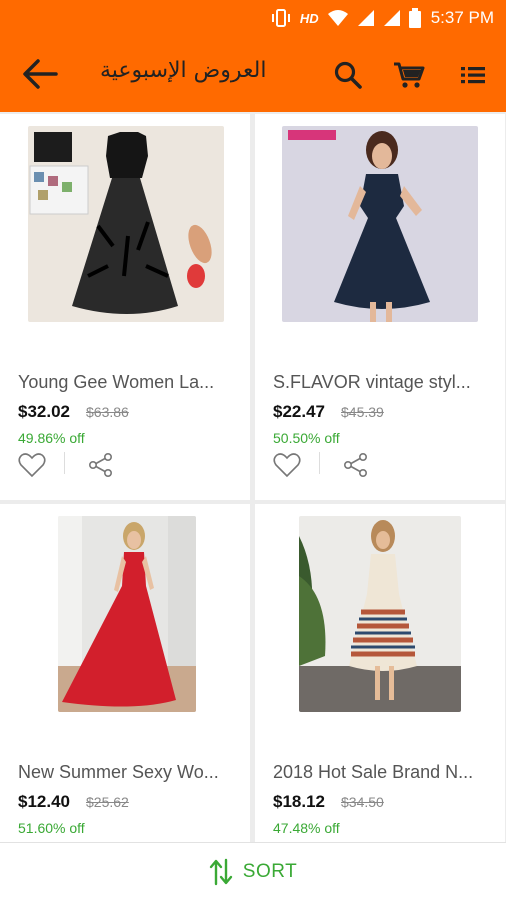  Describe the element at coordinates (51, 828) in the screenshot. I see `product-discount: 51.60% off` at that location.